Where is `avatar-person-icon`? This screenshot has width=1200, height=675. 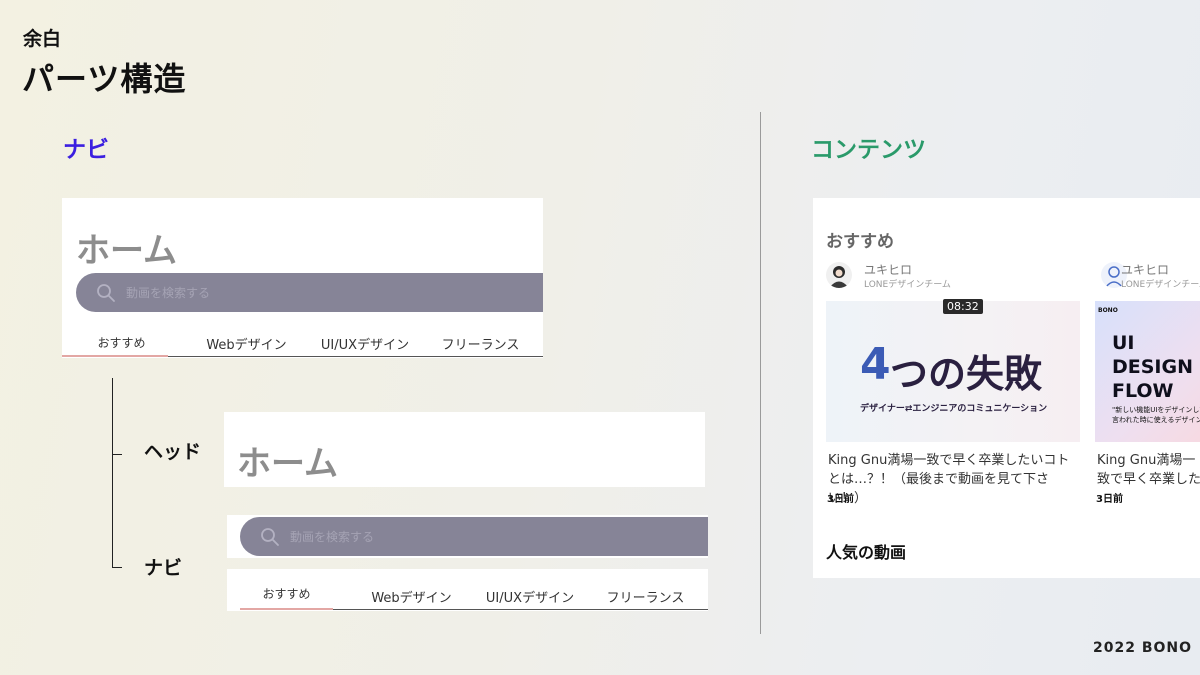 avatar-person-icon is located at coordinates (839, 277).